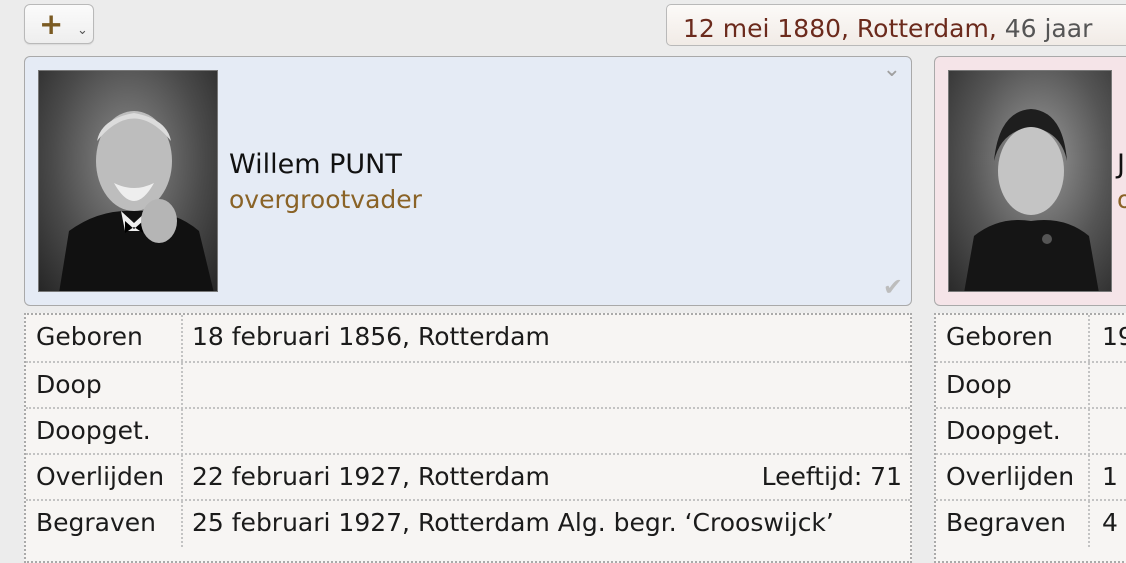 This screenshot has width=1126, height=563. Describe the element at coordinates (836, 28) in the screenshot. I see `marriage-date: 12 mei 1880, Rotterdam` at that location.